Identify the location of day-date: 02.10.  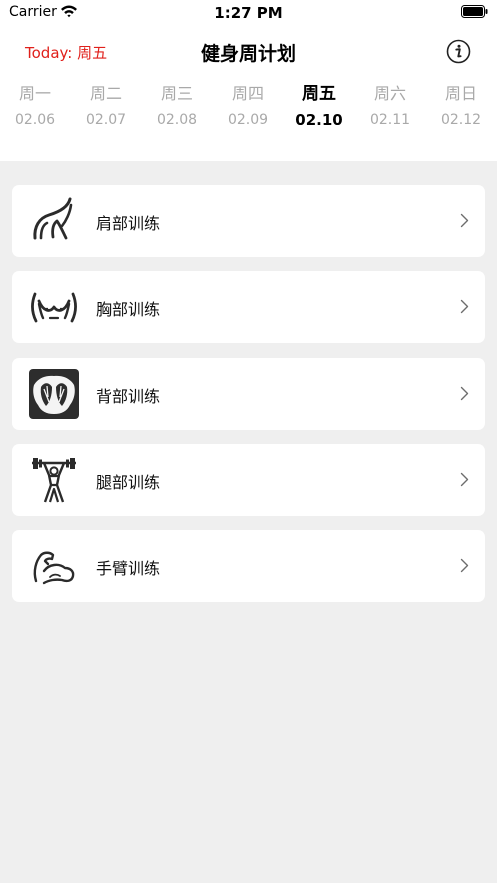
(319, 120).